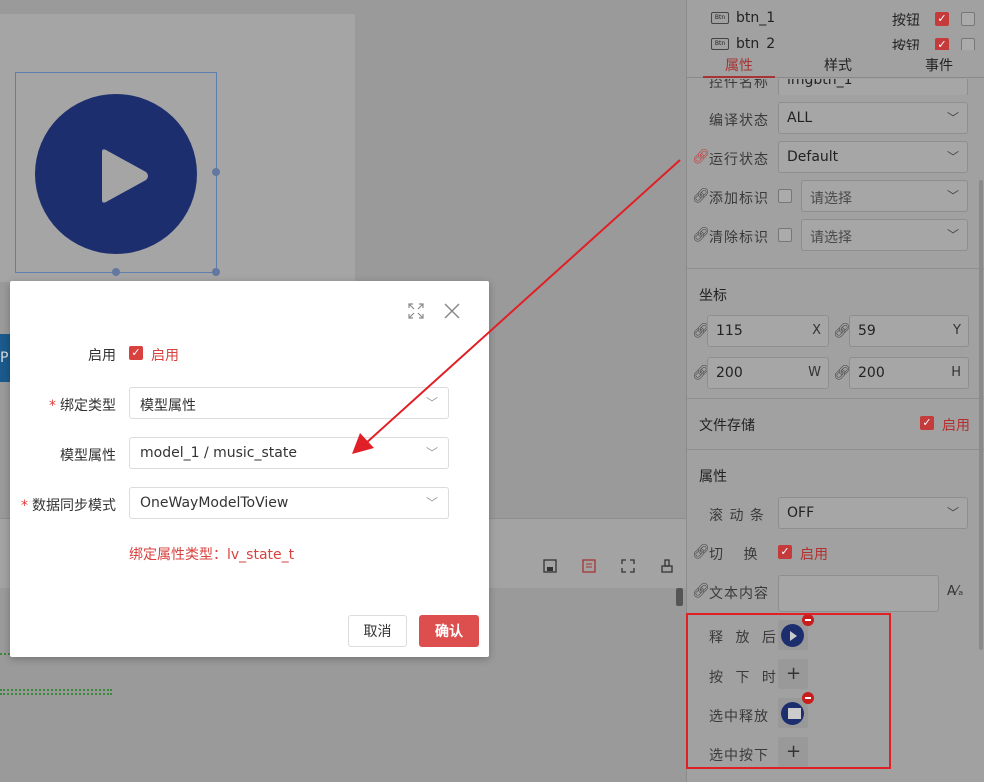  Describe the element at coordinates (909, 331) in the screenshot. I see `y-input: 59 Y` at that location.